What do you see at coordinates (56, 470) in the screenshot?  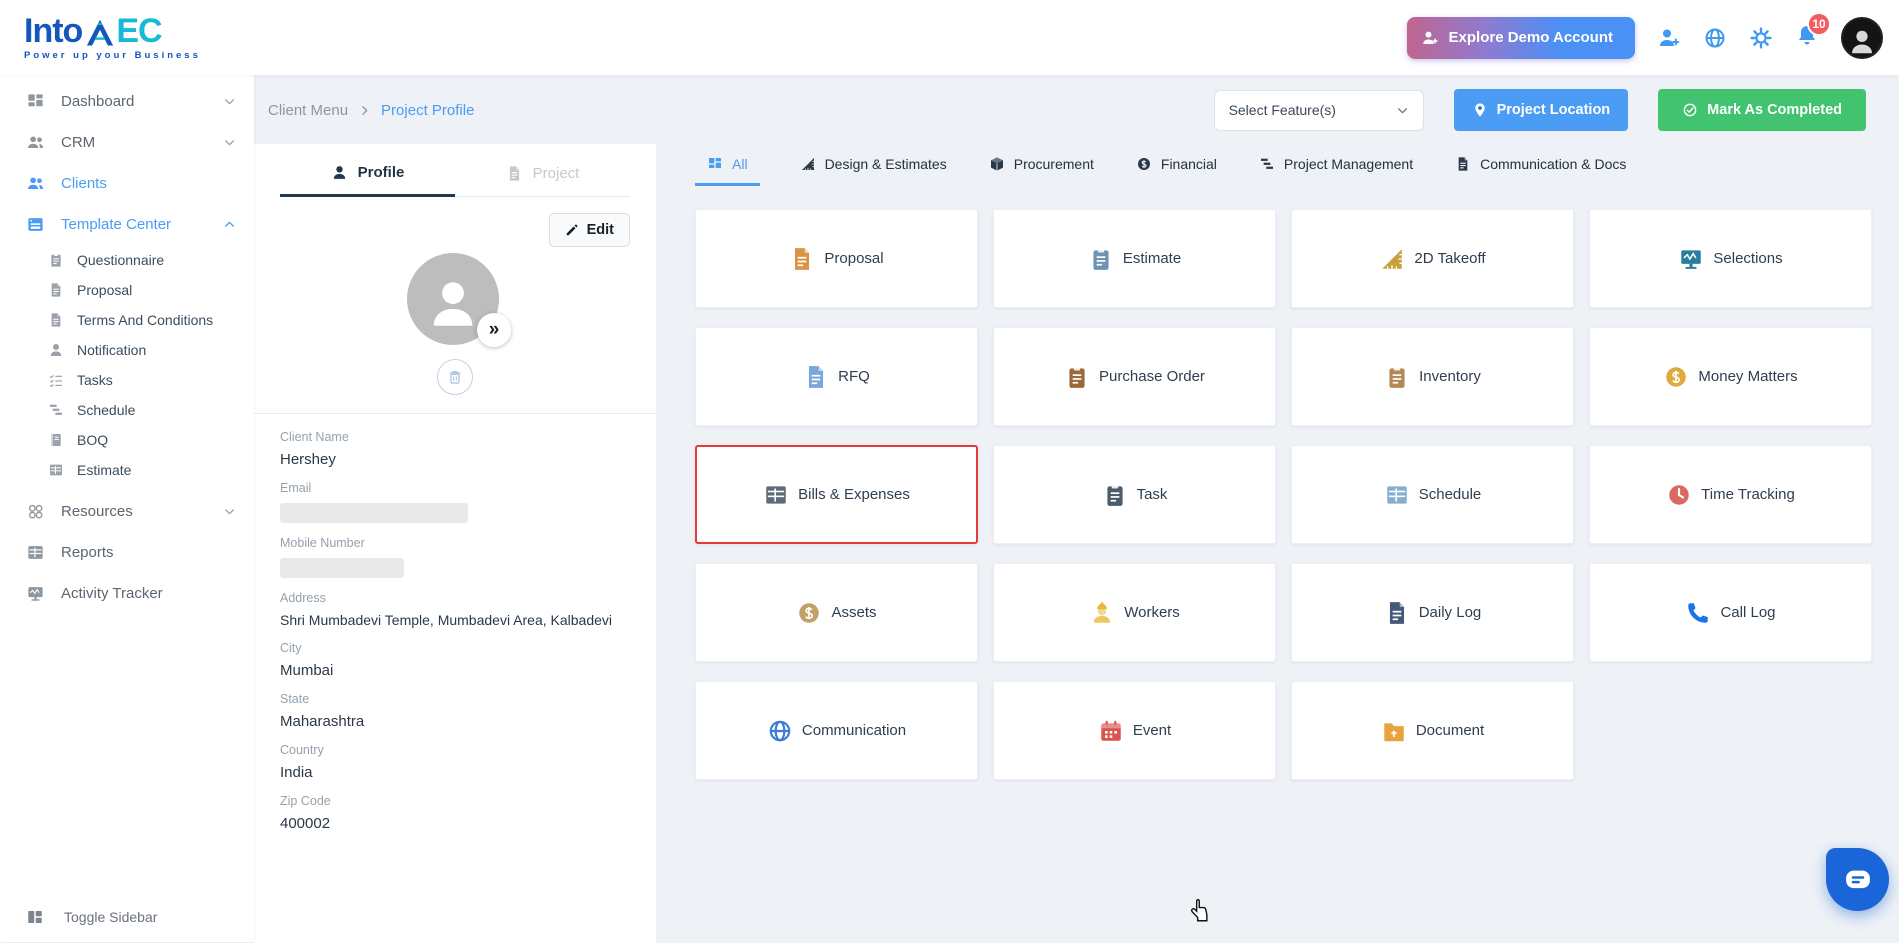 I see `estimate-table-icon` at bounding box center [56, 470].